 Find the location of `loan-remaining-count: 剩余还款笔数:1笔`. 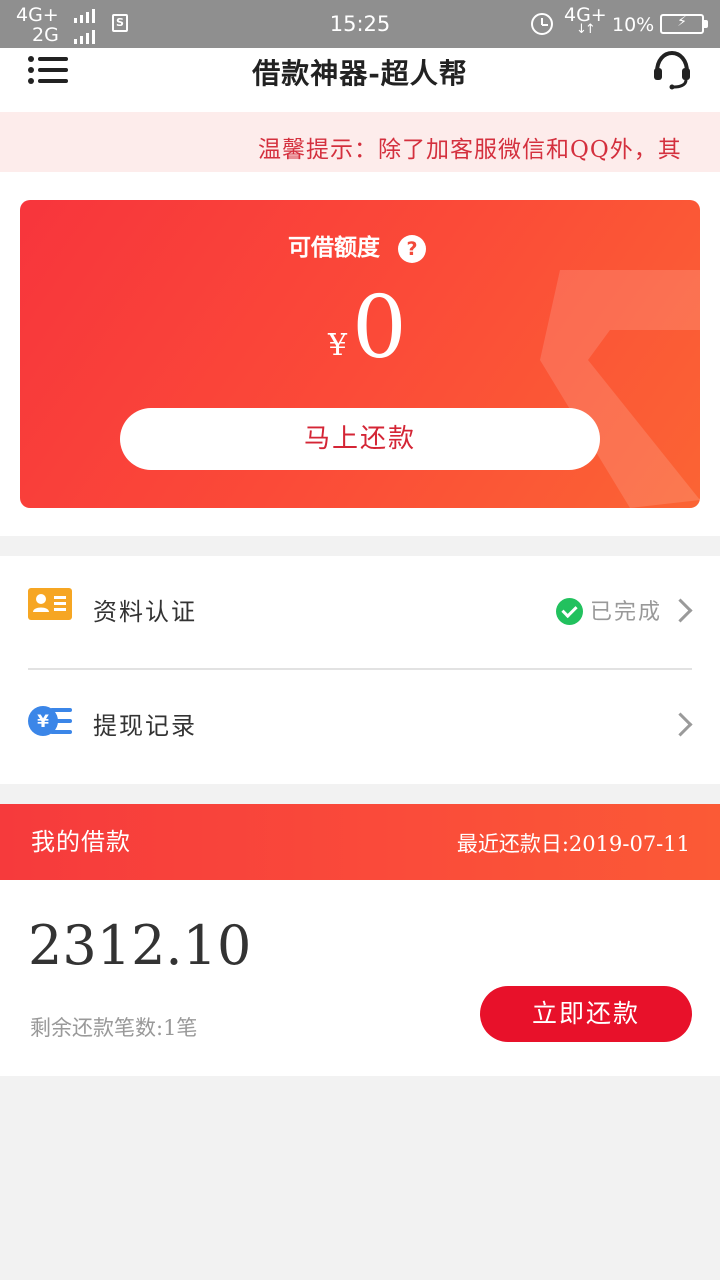

loan-remaining-count: 剩余还款笔数:1笔 is located at coordinates (114, 1028).